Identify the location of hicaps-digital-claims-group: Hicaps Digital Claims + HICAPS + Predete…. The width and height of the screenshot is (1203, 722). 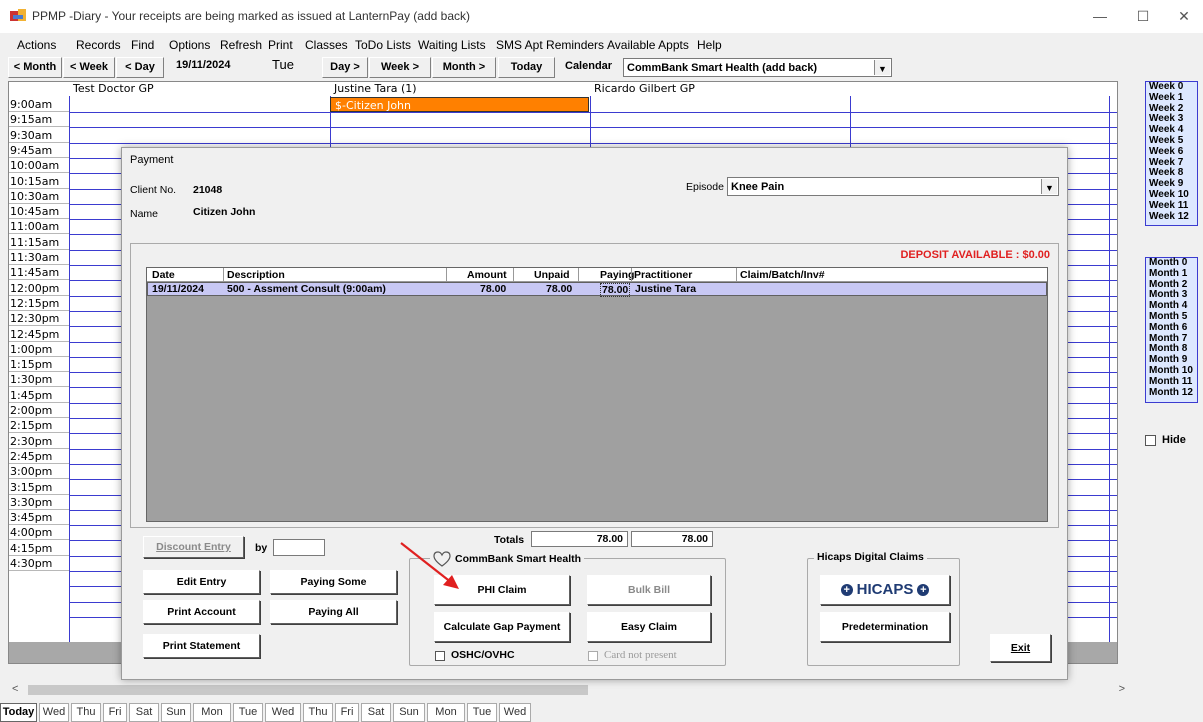
(883, 608).